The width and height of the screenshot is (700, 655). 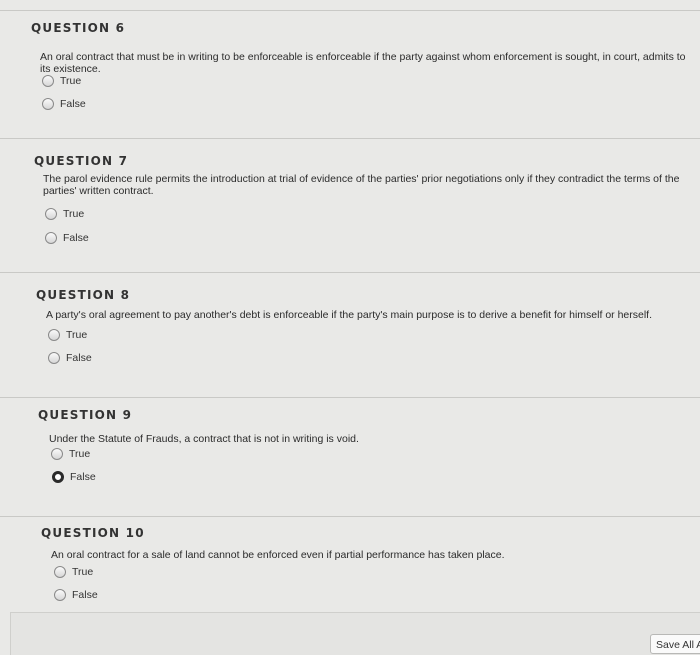 What do you see at coordinates (78, 28) in the screenshot?
I see `question-title: QUESTION 6` at bounding box center [78, 28].